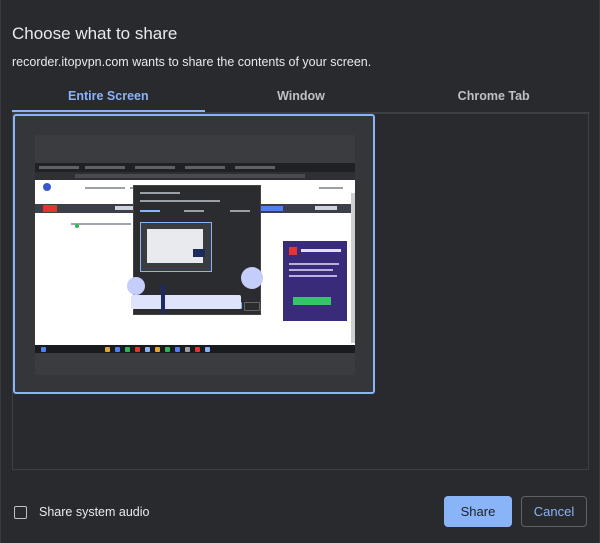 The image size is (600, 543). I want to click on tab-entire-screen: Entire Screen, so click(108, 97).